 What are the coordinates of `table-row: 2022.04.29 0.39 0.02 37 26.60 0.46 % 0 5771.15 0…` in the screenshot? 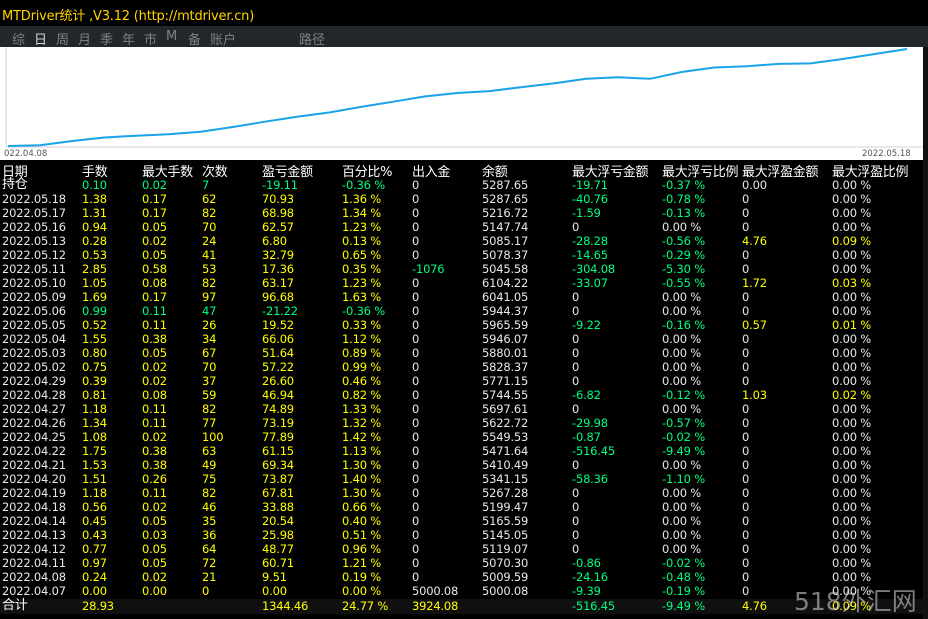 It's located at (461, 381).